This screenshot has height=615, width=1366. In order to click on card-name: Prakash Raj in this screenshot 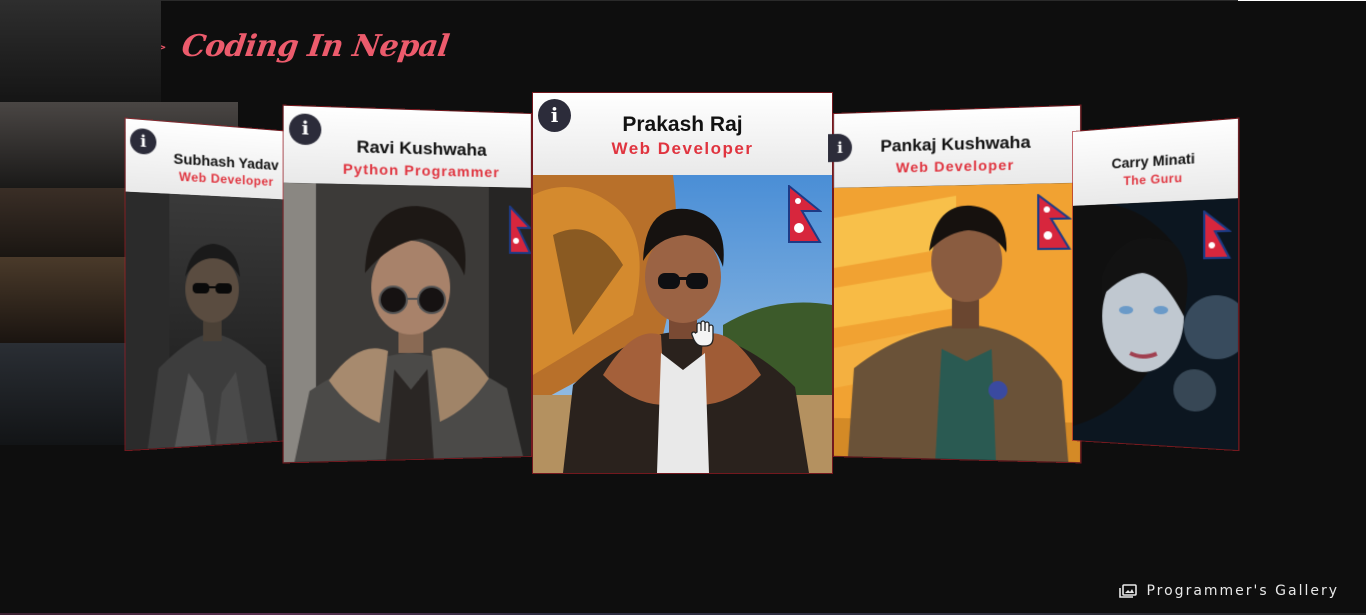, I will do `click(682, 124)`.